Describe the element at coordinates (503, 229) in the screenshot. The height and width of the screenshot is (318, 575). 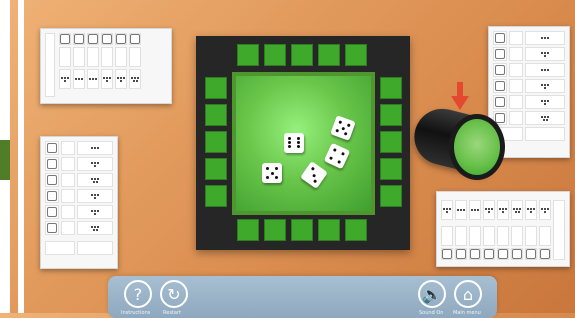
I see `score-card-bottom-right` at that location.